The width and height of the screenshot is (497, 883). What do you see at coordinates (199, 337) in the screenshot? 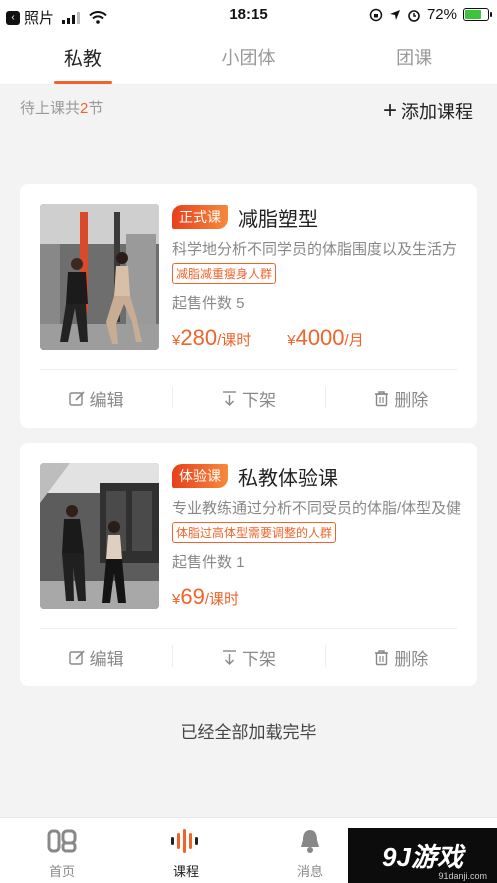
I see `price-amount: 280` at bounding box center [199, 337].